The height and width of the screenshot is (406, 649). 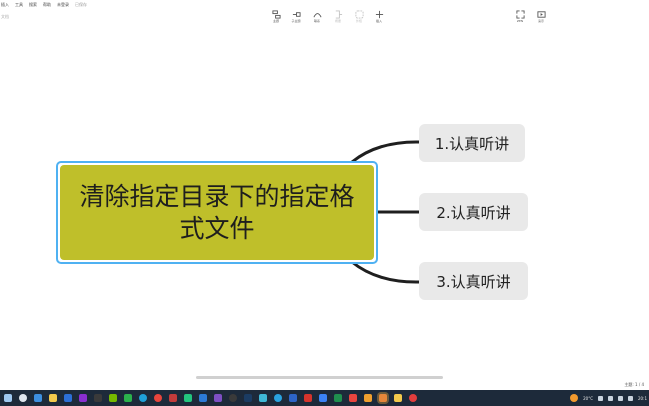 I want to click on file-explorer-icon, so click(x=53, y=398).